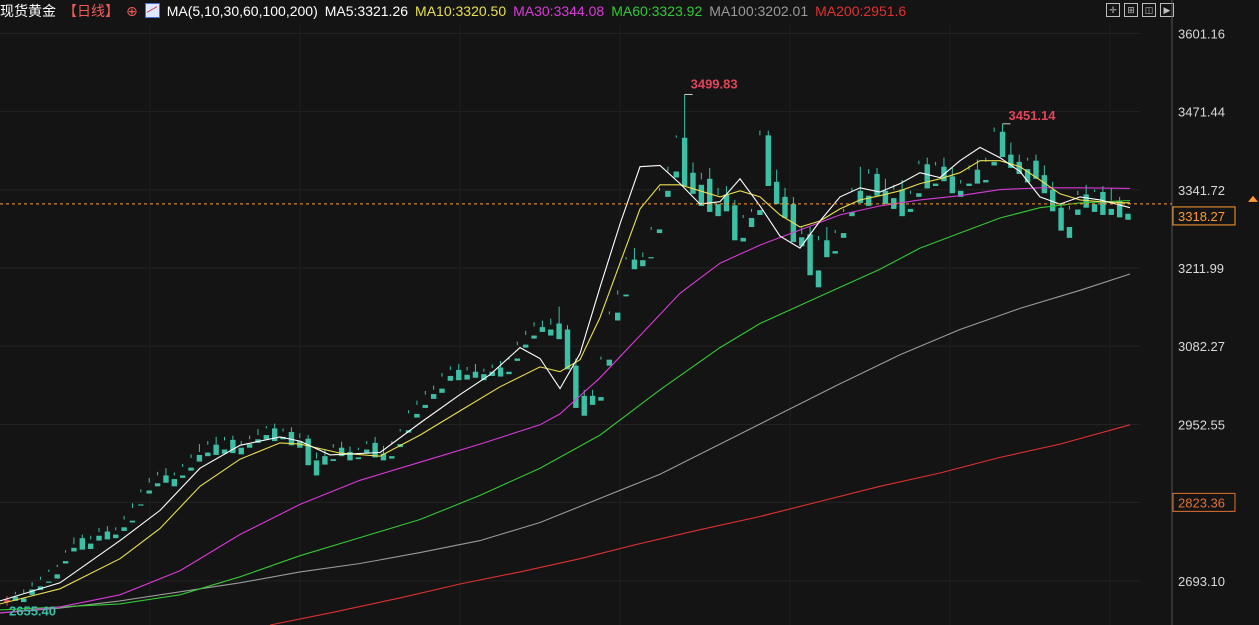 Image resolution: width=1259 pixels, height=625 pixels. Describe the element at coordinates (1201, 581) in the screenshot. I see `y-tick-label: 2693.10` at that location.